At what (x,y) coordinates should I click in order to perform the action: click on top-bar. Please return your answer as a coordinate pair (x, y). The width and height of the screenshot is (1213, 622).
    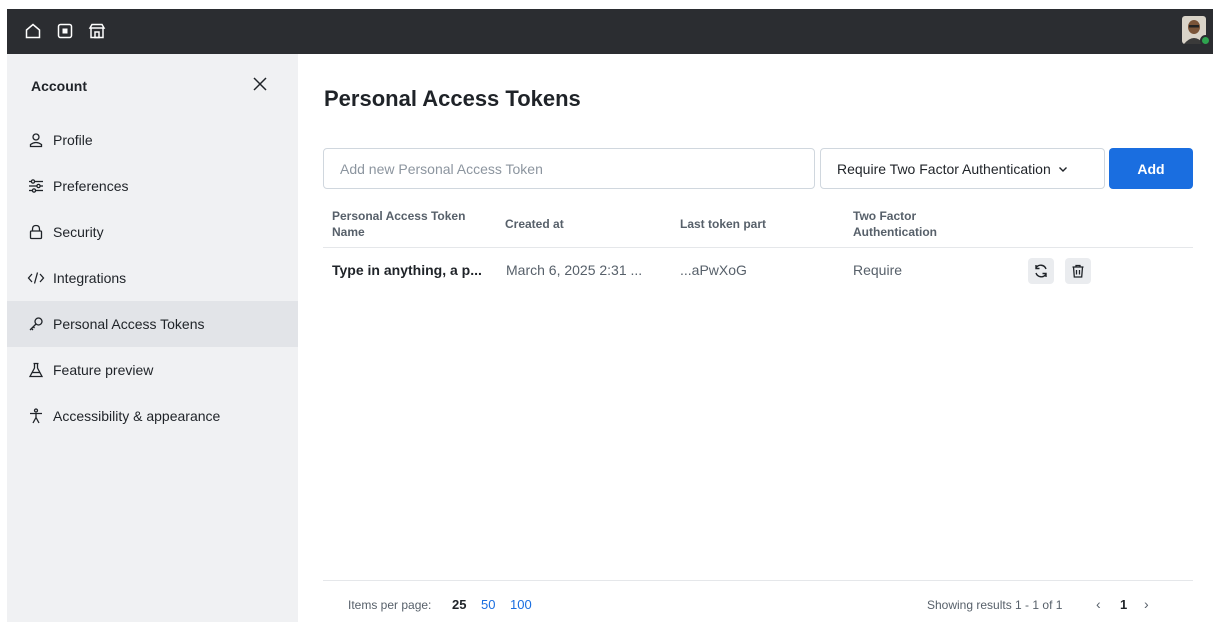
    Looking at the image, I should click on (610, 31).